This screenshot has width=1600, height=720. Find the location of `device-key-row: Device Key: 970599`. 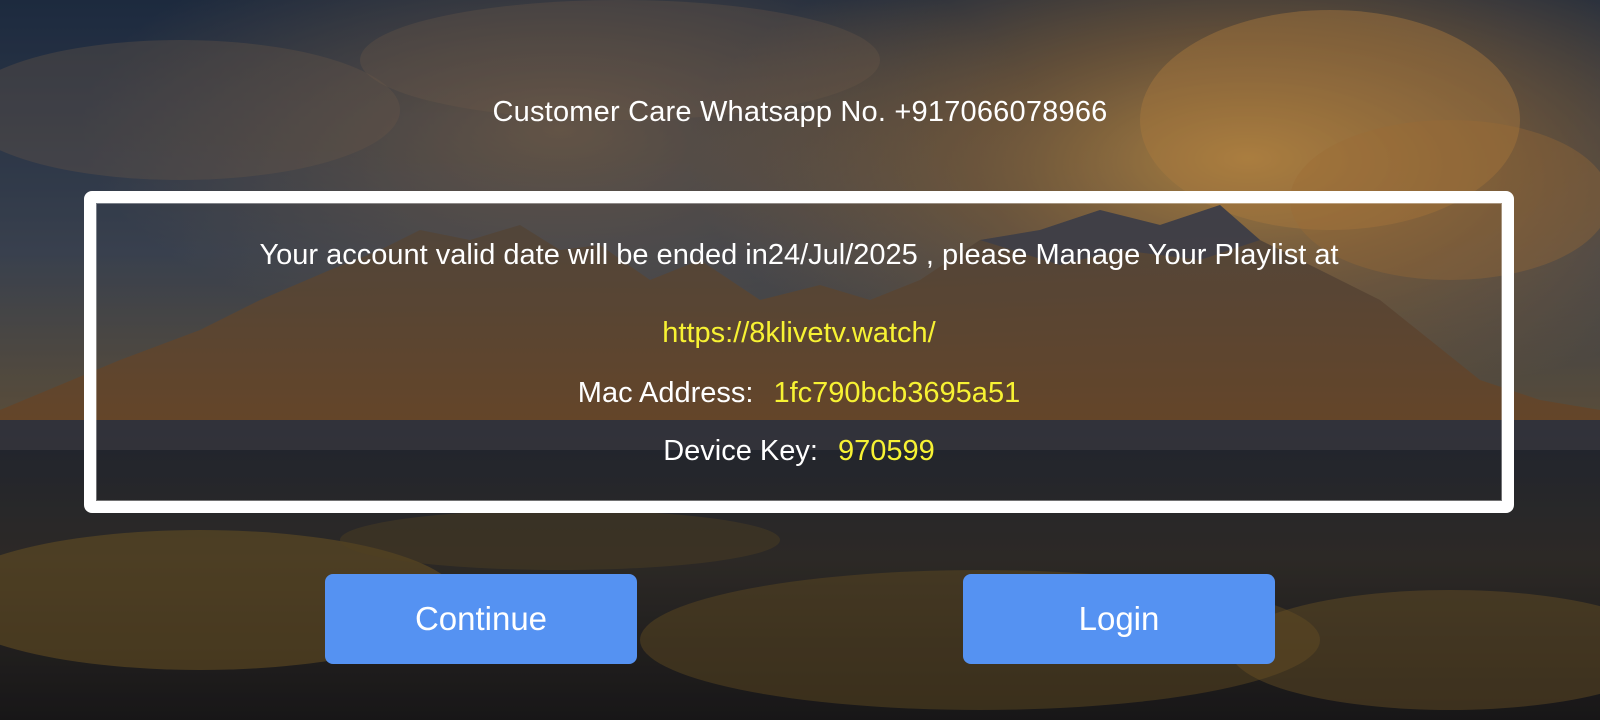

device-key-row: Device Key: 970599 is located at coordinates (799, 451).